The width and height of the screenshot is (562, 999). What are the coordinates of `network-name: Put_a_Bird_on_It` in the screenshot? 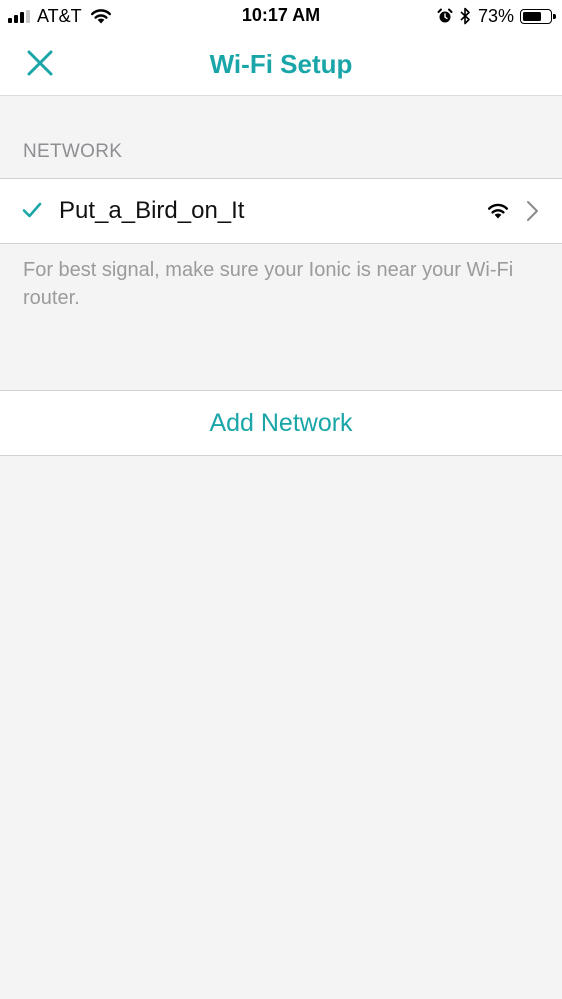 It's located at (152, 210).